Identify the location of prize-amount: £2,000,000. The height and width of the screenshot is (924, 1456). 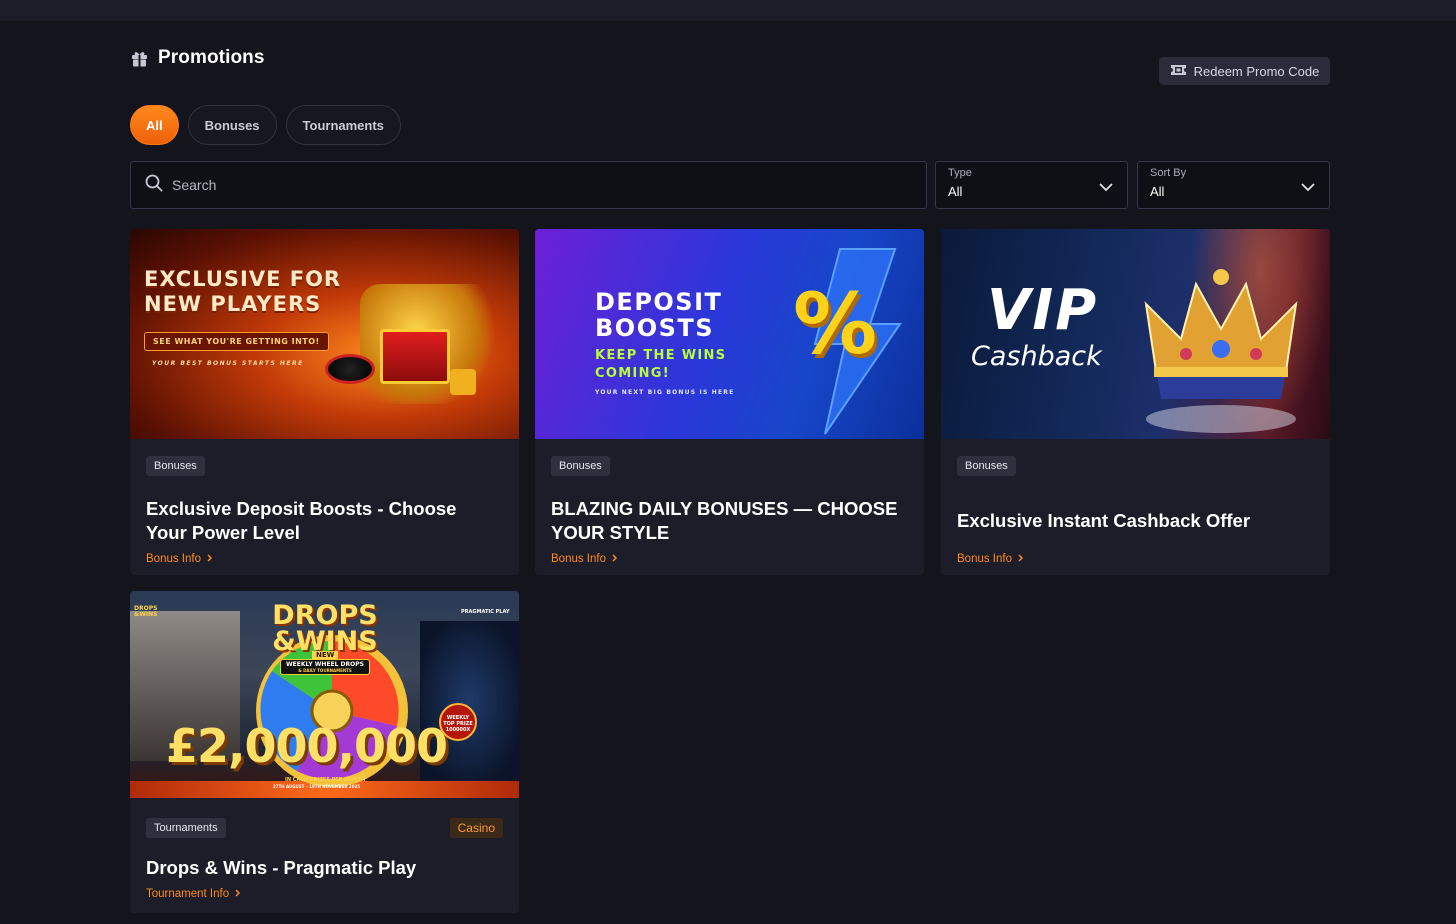
(307, 746).